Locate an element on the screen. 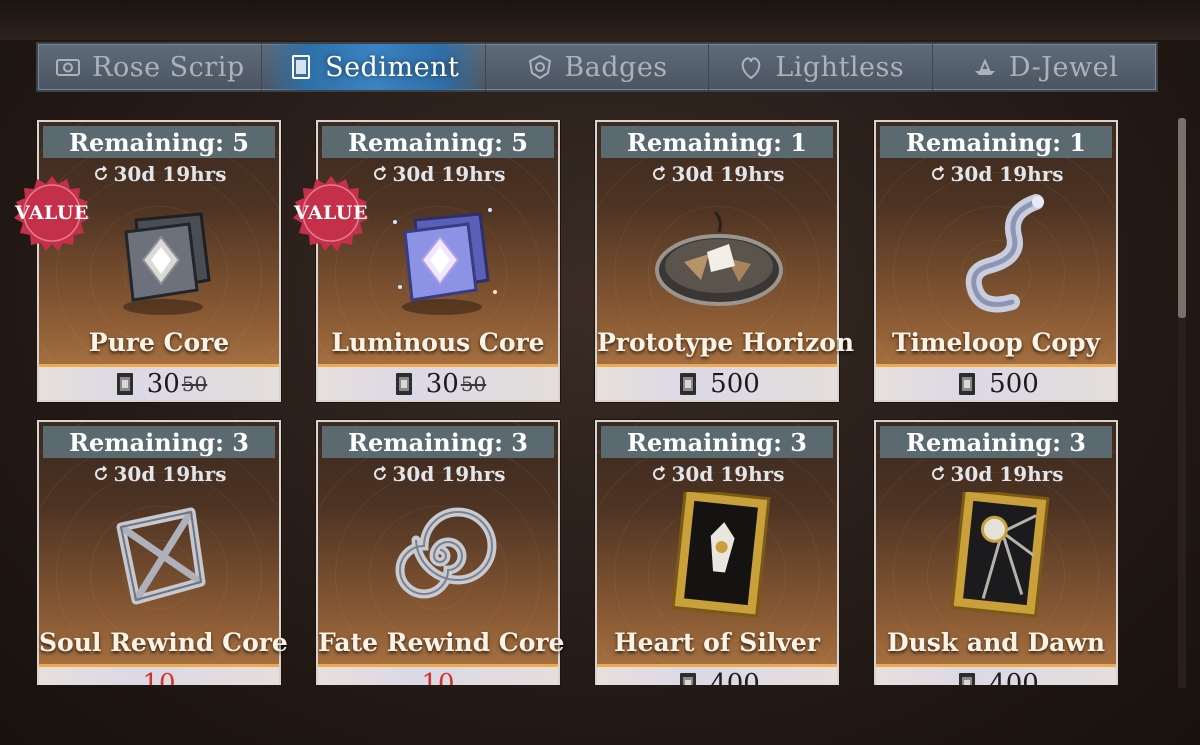  item-name: Prototype Horizon is located at coordinates (726, 342).